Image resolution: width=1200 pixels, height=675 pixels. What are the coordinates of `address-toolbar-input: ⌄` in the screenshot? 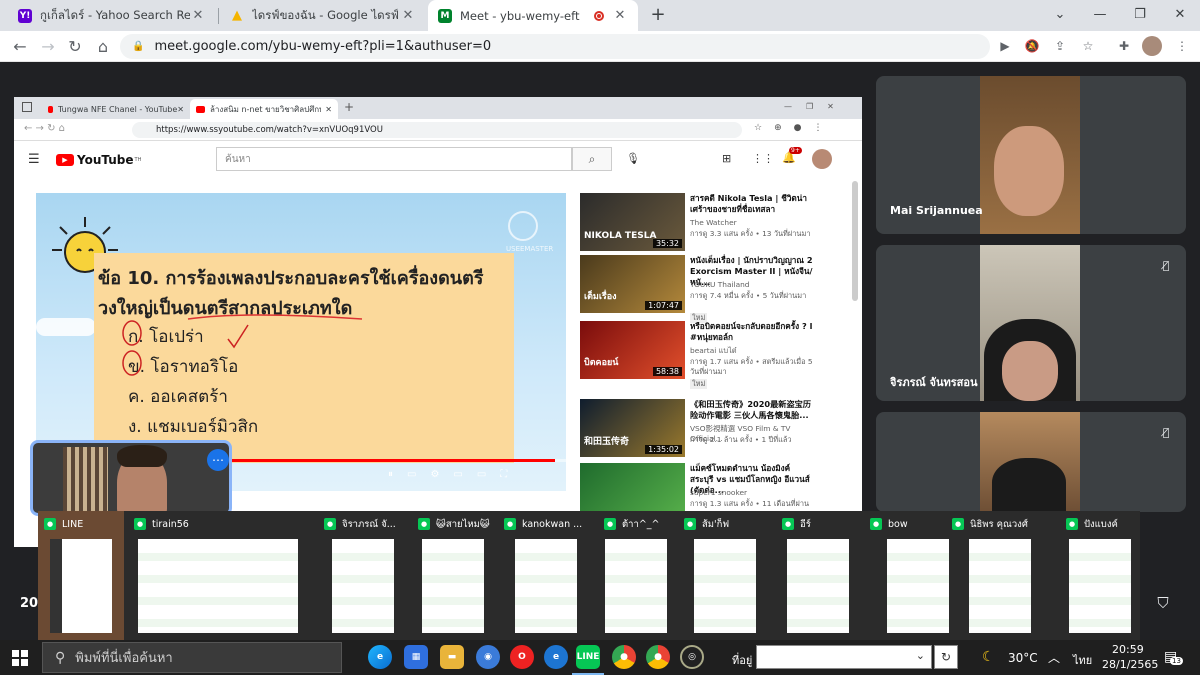 It's located at (844, 657).